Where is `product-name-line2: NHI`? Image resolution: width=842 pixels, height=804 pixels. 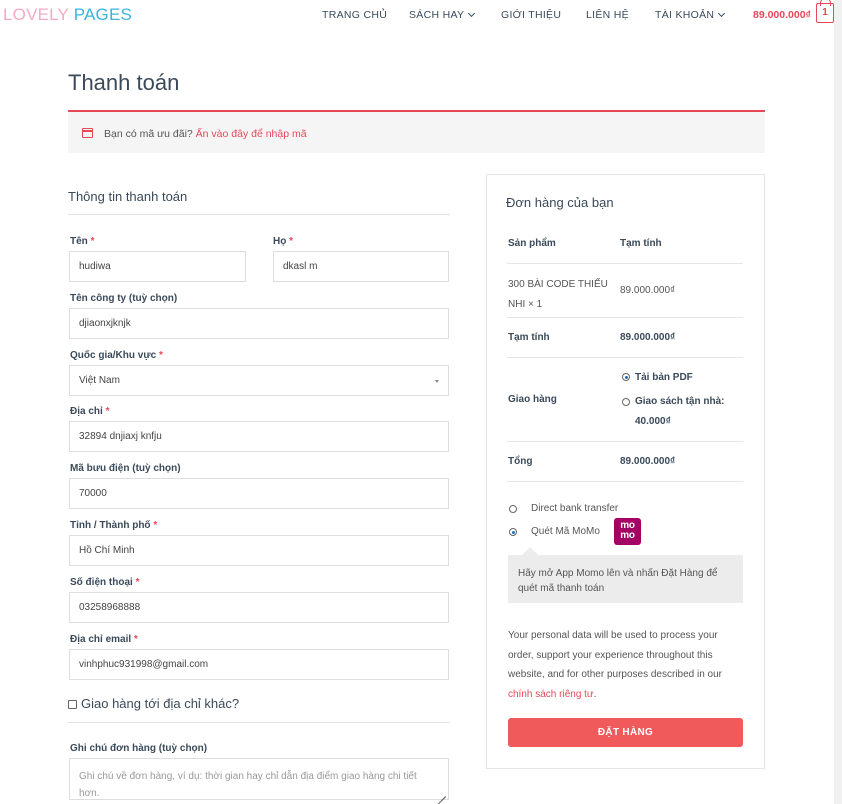
product-name-line2: NHI is located at coordinates (517, 304).